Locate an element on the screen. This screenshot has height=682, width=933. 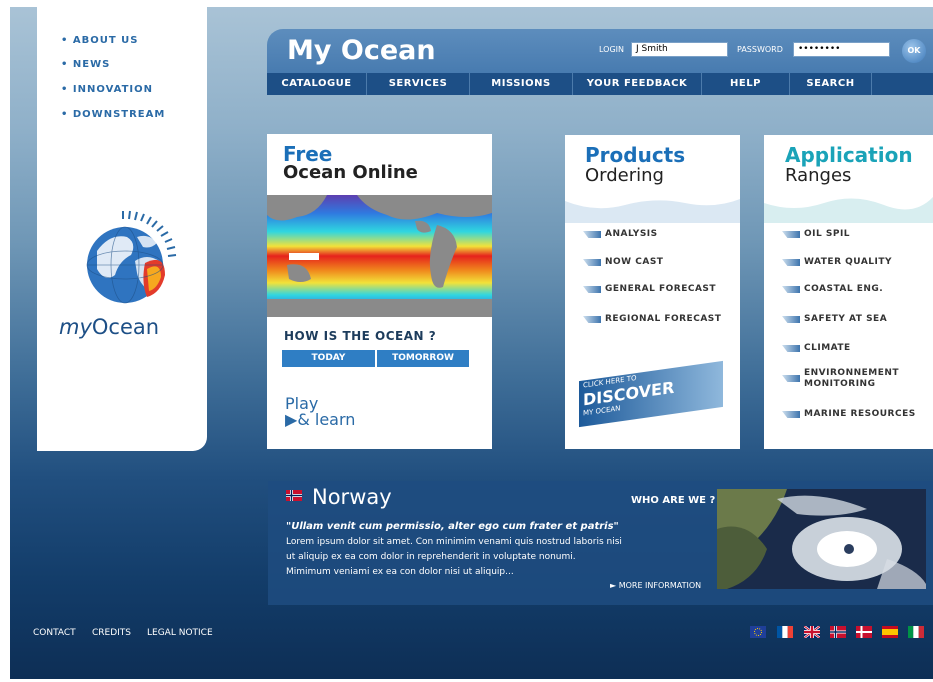
application-heading: Application is located at coordinates (849, 155).